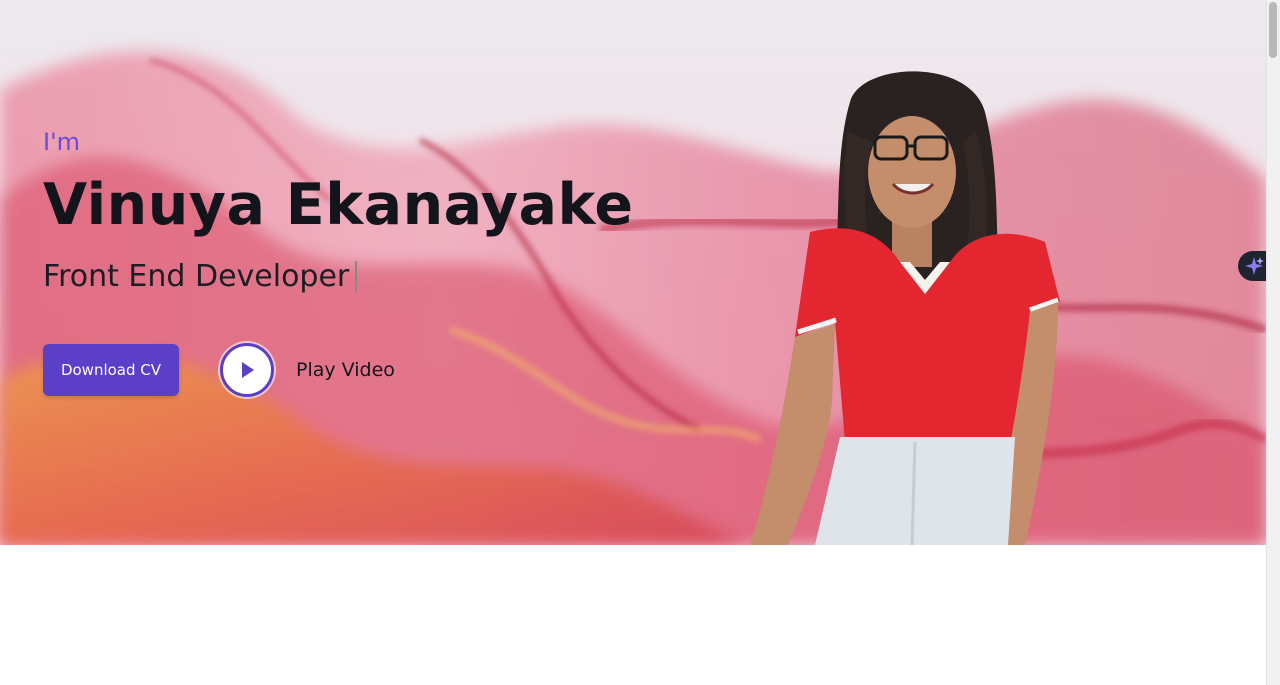  Describe the element at coordinates (111, 370) in the screenshot. I see `download-cv-button: Download CV` at that location.